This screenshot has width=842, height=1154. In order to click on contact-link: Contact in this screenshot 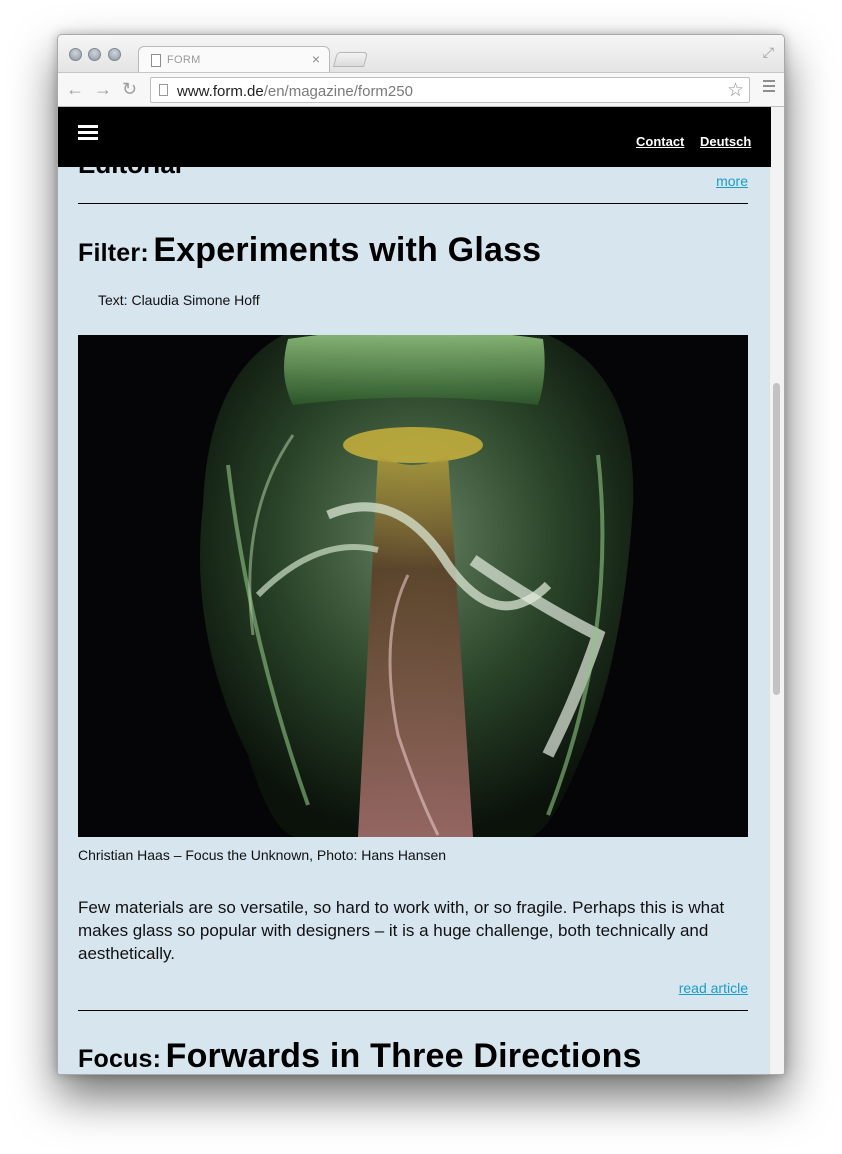, I will do `click(660, 141)`.